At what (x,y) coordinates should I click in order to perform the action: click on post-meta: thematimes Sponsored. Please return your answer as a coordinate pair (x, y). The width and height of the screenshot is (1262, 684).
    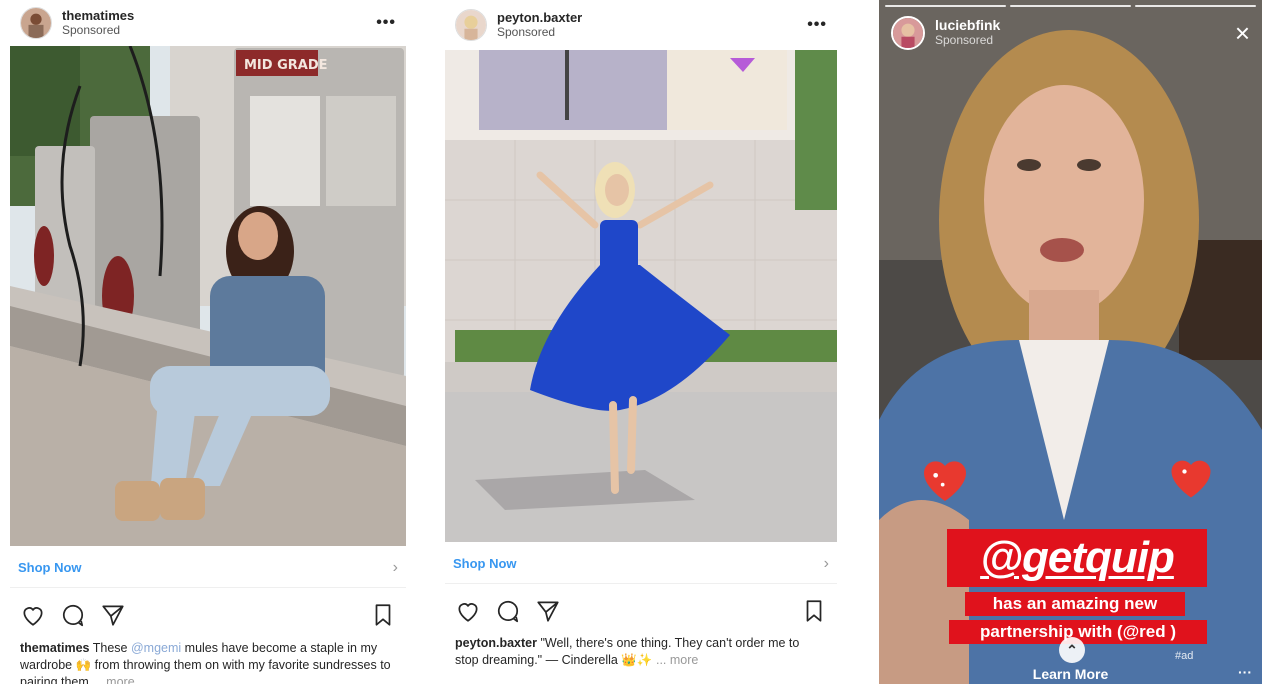
    Looking at the image, I should click on (98, 23).